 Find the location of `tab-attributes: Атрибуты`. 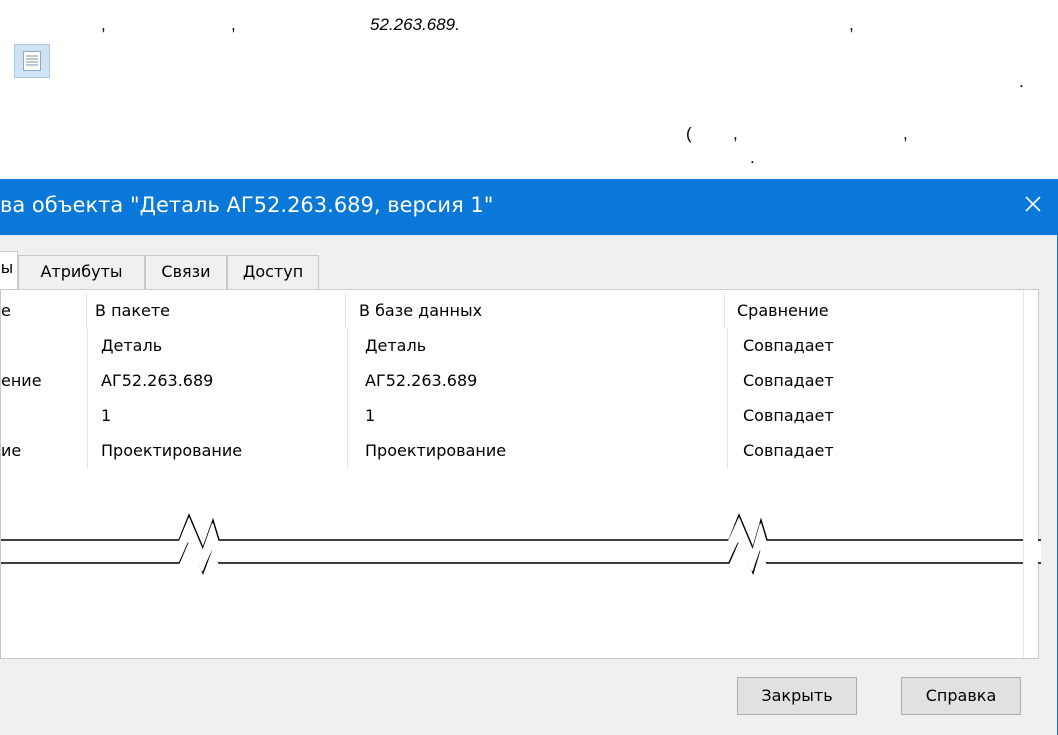

tab-attributes: Атрибуты is located at coordinates (81, 272).